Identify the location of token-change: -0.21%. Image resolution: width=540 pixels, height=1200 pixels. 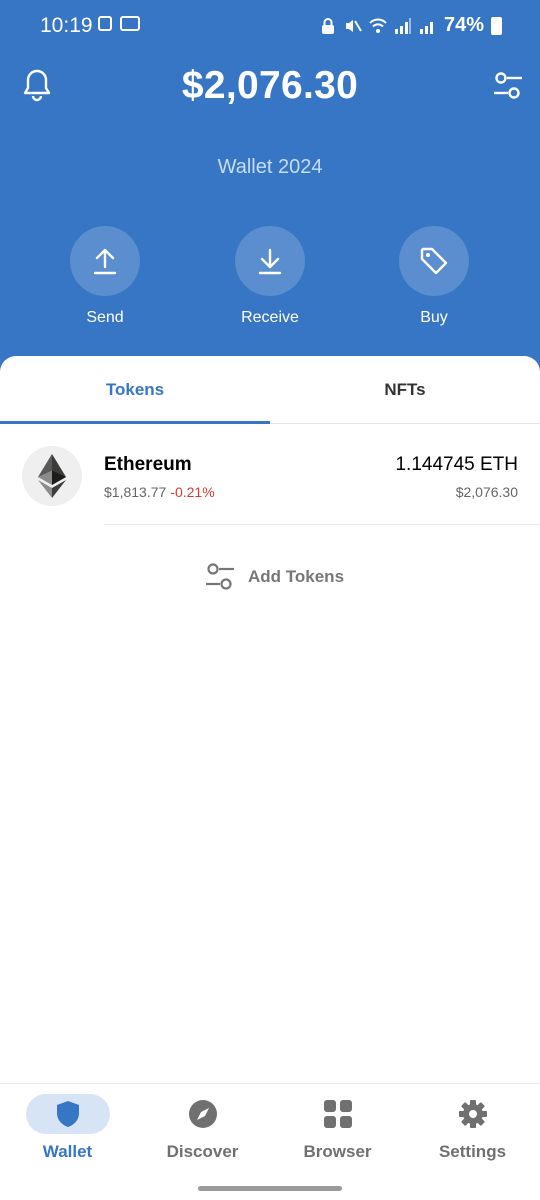
(192, 492).